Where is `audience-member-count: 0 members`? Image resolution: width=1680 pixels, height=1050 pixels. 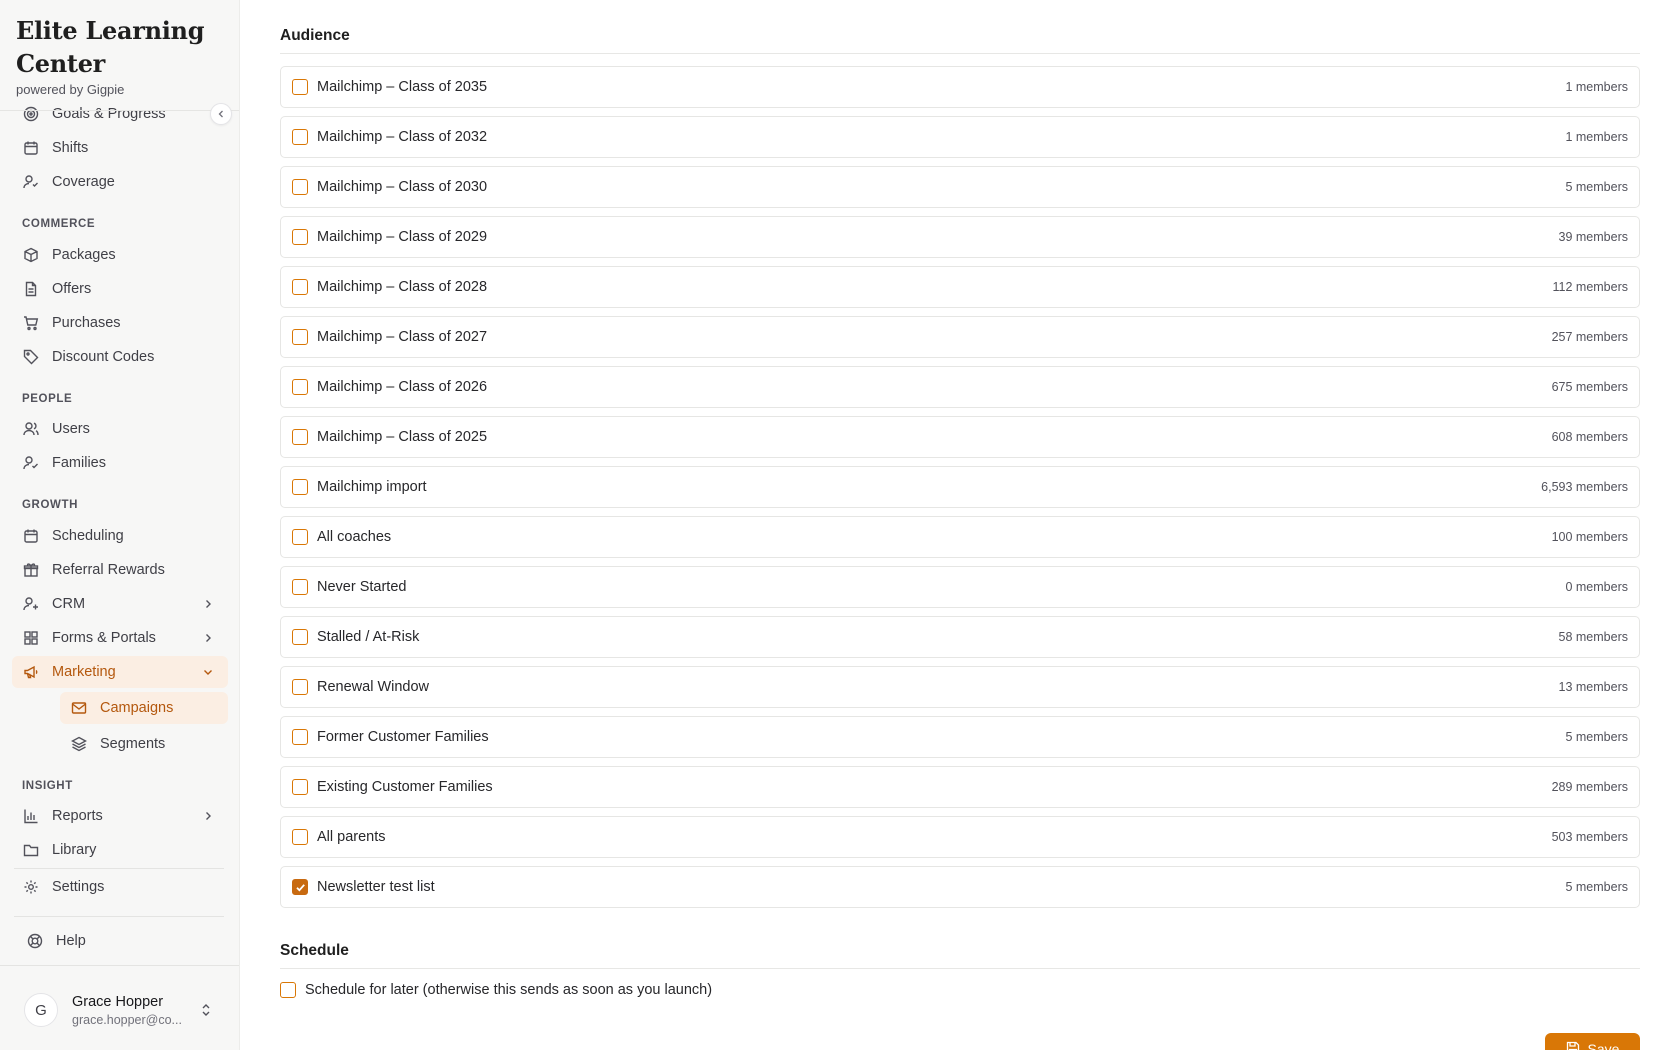
audience-member-count: 0 members is located at coordinates (1596, 587).